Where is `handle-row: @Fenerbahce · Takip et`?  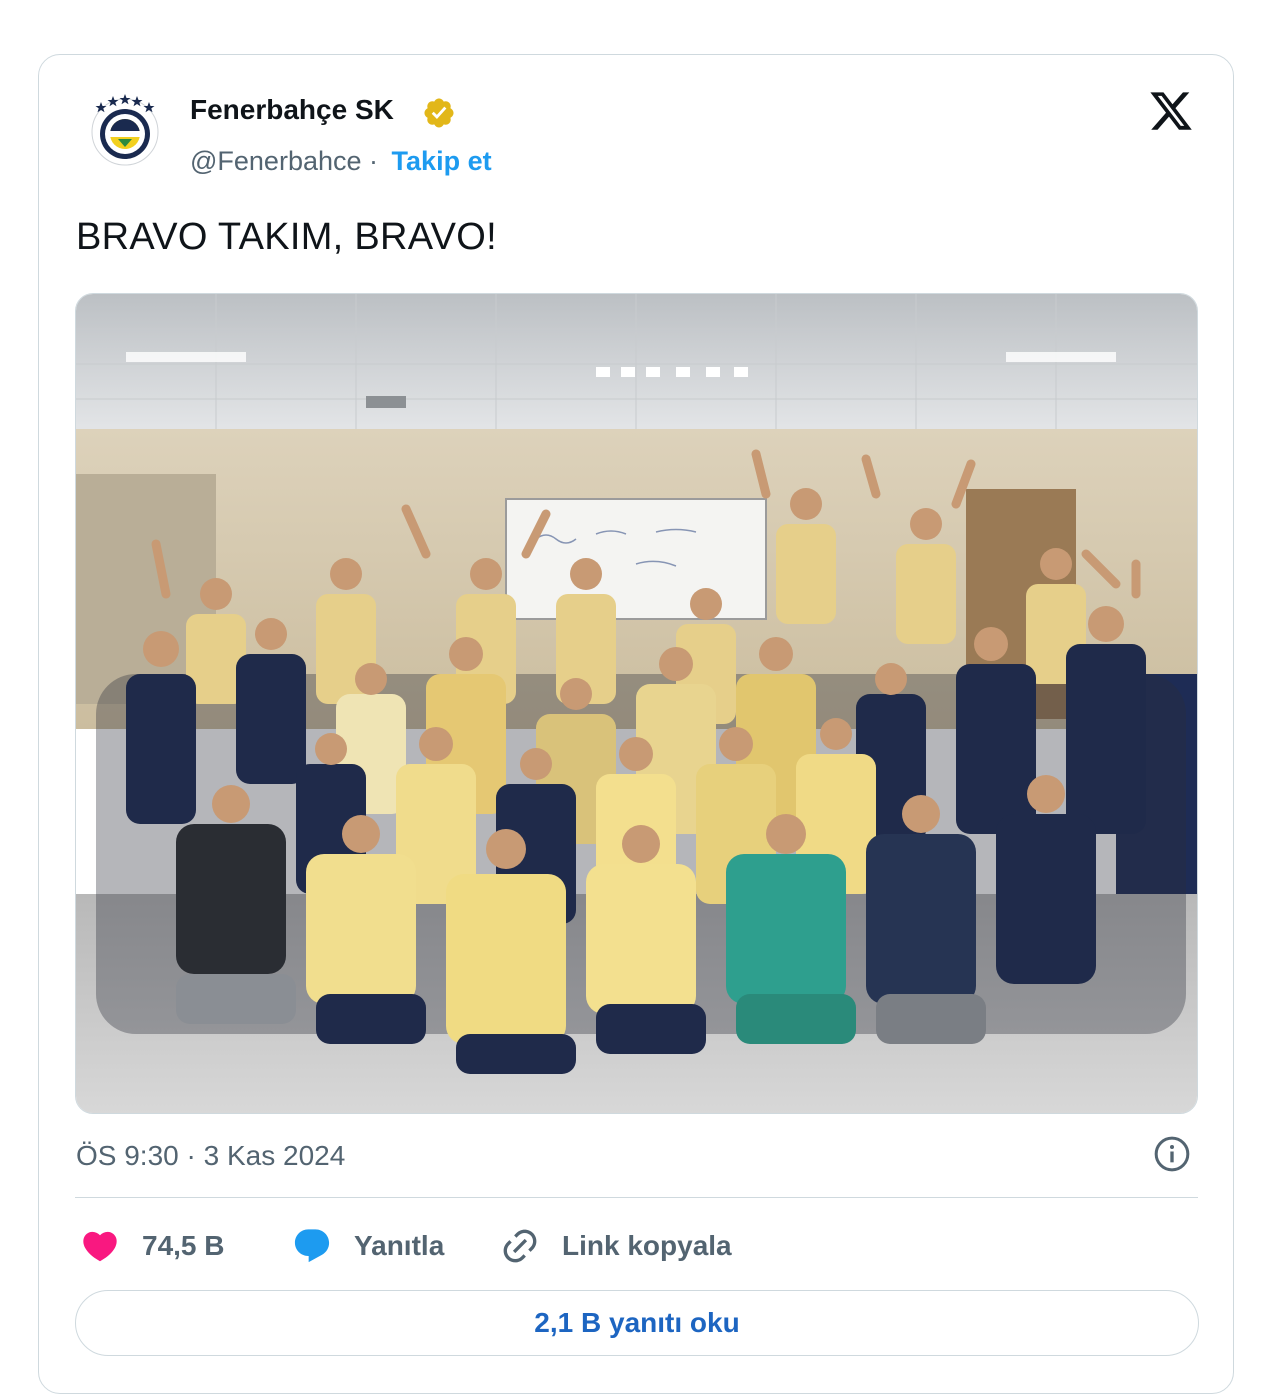 handle-row: @Fenerbahce · Takip et is located at coordinates (341, 161).